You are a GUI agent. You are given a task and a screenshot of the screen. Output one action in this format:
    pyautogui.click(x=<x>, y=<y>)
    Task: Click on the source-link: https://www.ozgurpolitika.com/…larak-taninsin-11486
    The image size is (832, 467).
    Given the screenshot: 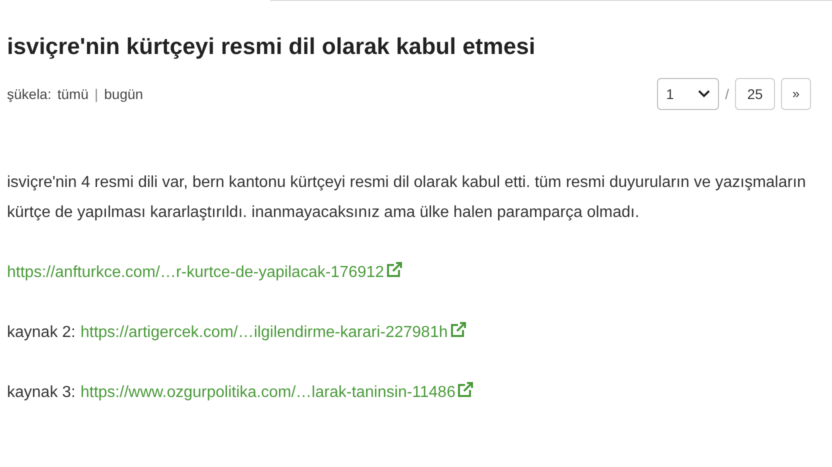 What is the action you would take?
    pyautogui.click(x=277, y=392)
    